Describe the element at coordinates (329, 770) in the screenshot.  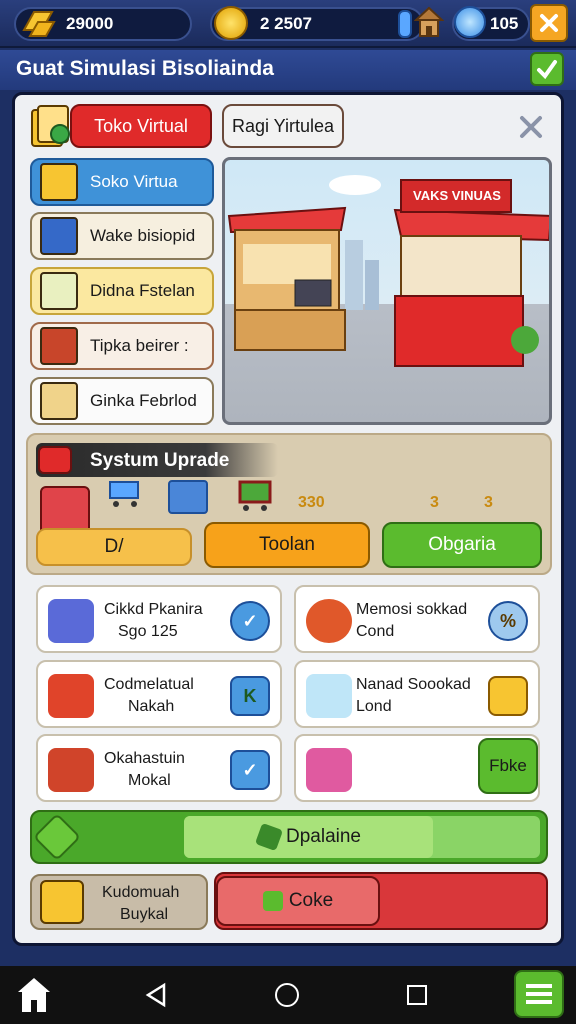
I see `produce-basket-icon` at that location.